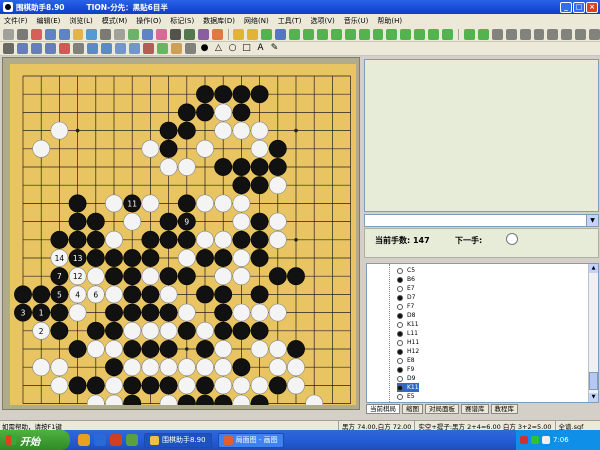 Image resolution: width=600 pixels, height=450 pixels. What do you see at coordinates (260, 48) in the screenshot?
I see `markup-tool-icon: A` at bounding box center [260, 48].